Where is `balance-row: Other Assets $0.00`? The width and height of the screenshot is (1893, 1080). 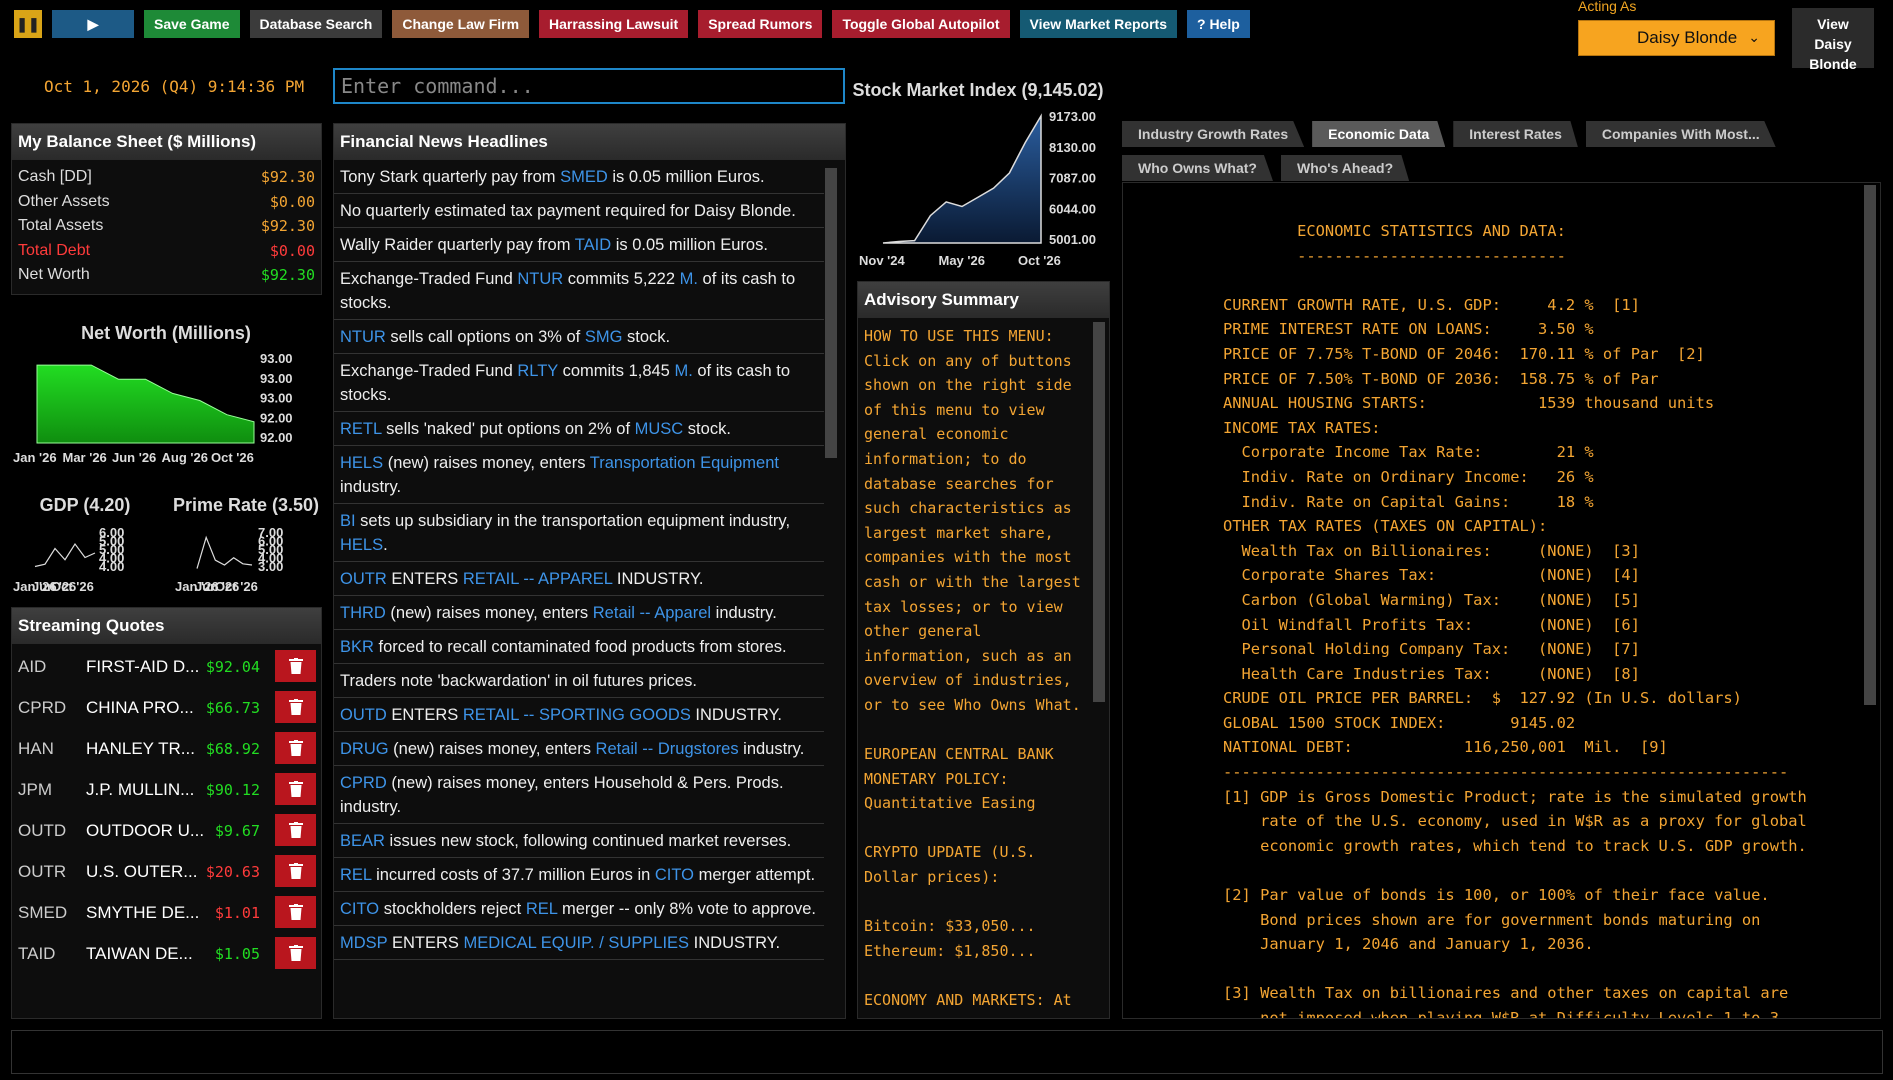 balance-row: Other Assets $0.00 is located at coordinates (166, 202).